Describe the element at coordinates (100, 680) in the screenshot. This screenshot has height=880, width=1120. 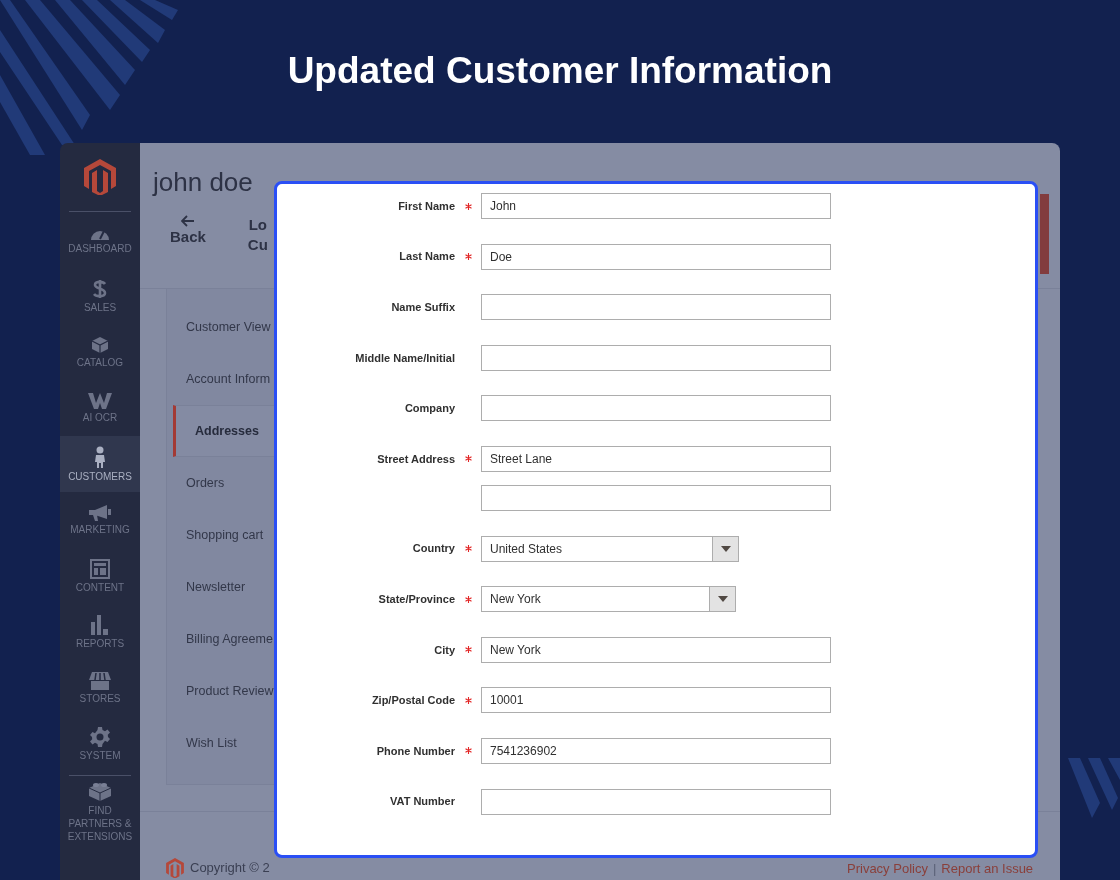
I see `storefront-icon` at that location.